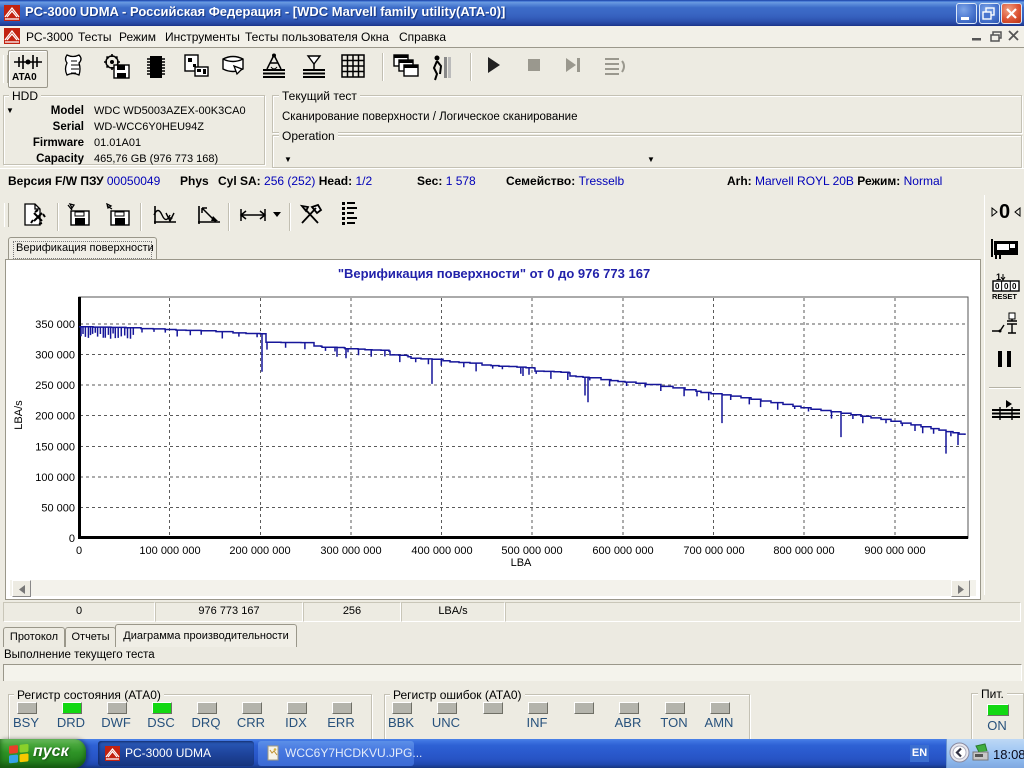 The image size is (1024, 768). What do you see at coordinates (1004, 296) in the screenshot?
I see `svg-text: RESET` at bounding box center [1004, 296].